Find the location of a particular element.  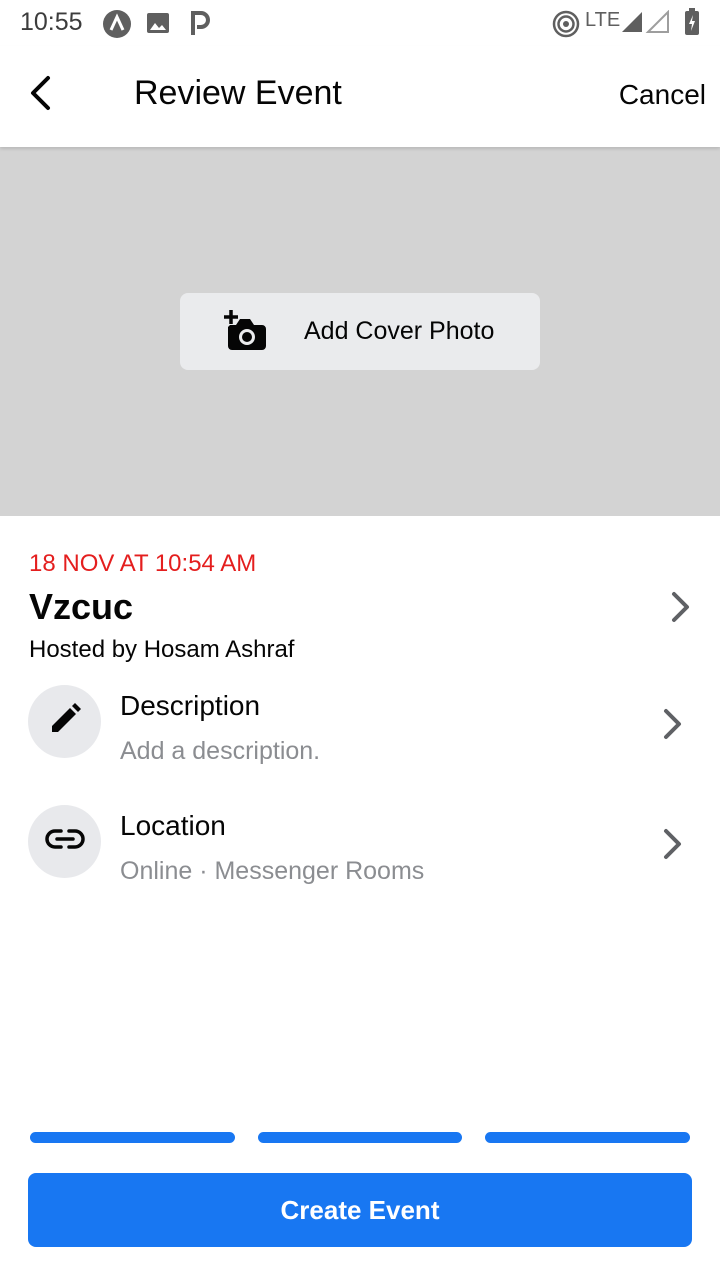

add-camera-icon is located at coordinates (245, 332).